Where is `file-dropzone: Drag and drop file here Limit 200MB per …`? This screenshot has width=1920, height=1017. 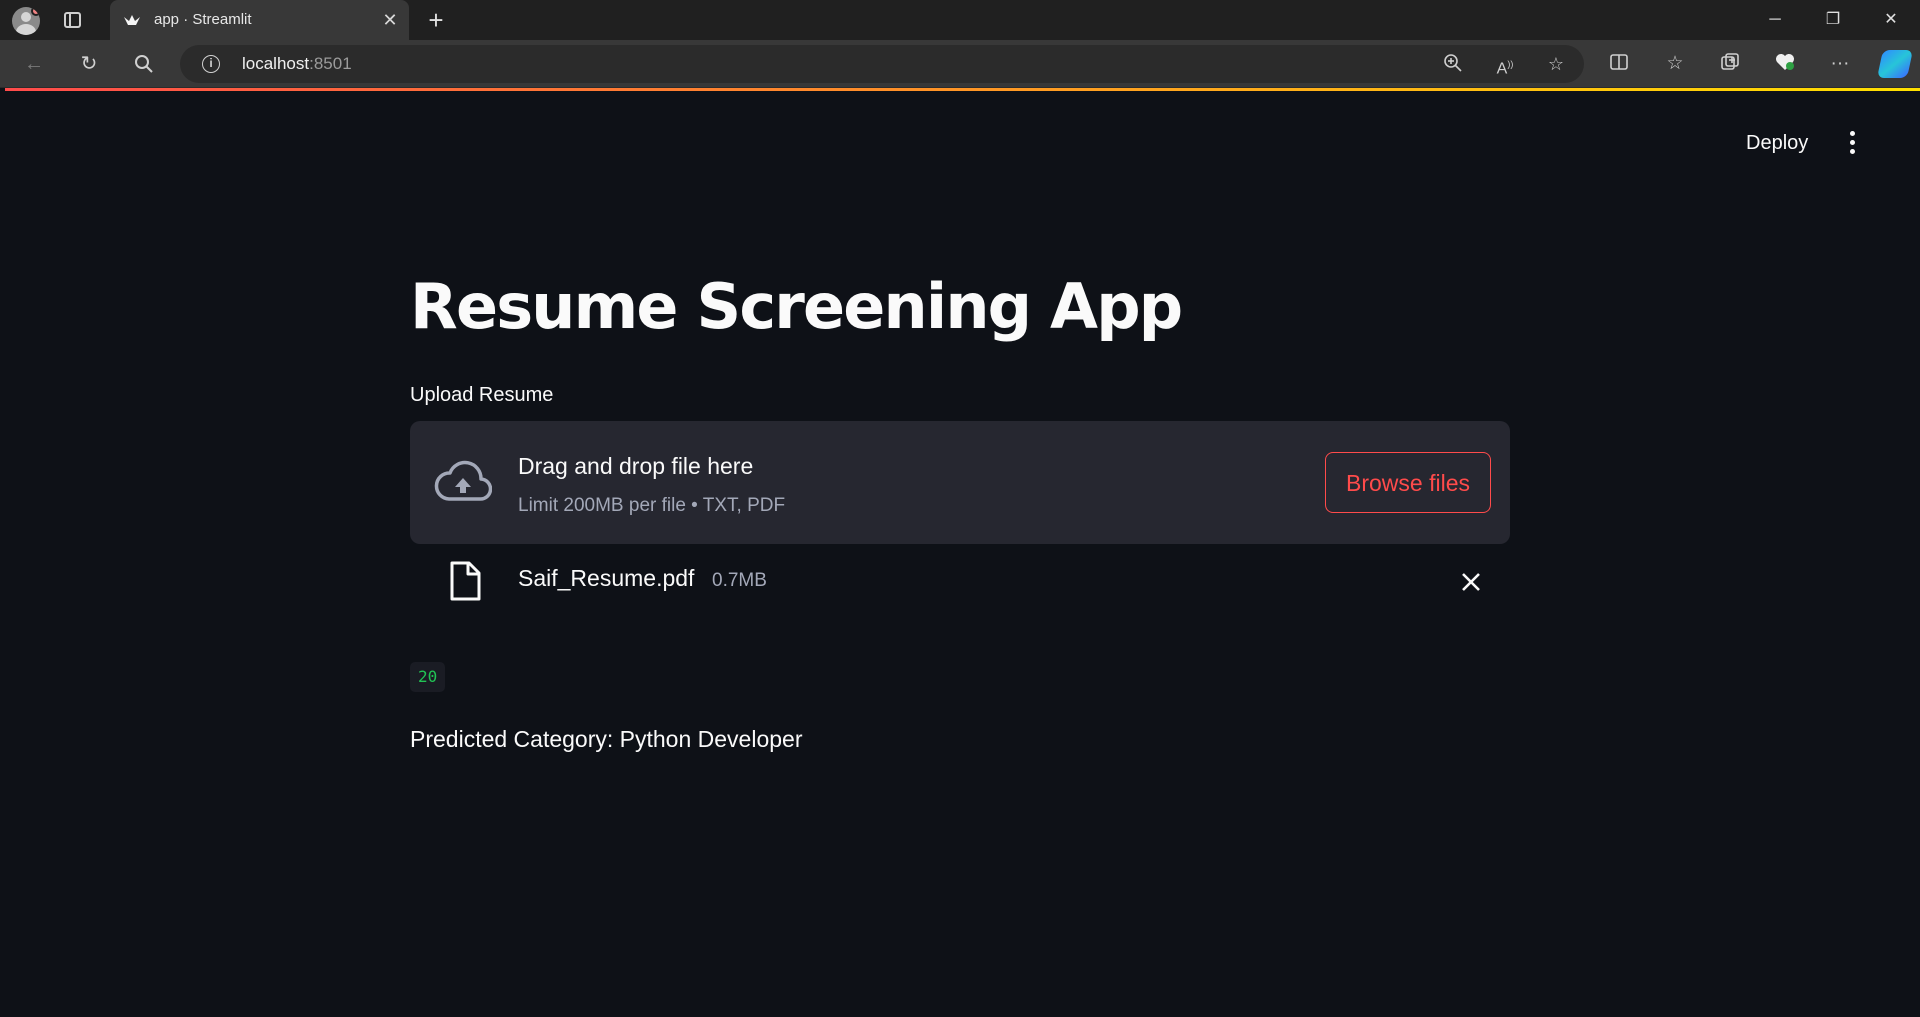
file-dropzone: Drag and drop file here Limit 200MB per … is located at coordinates (960, 482).